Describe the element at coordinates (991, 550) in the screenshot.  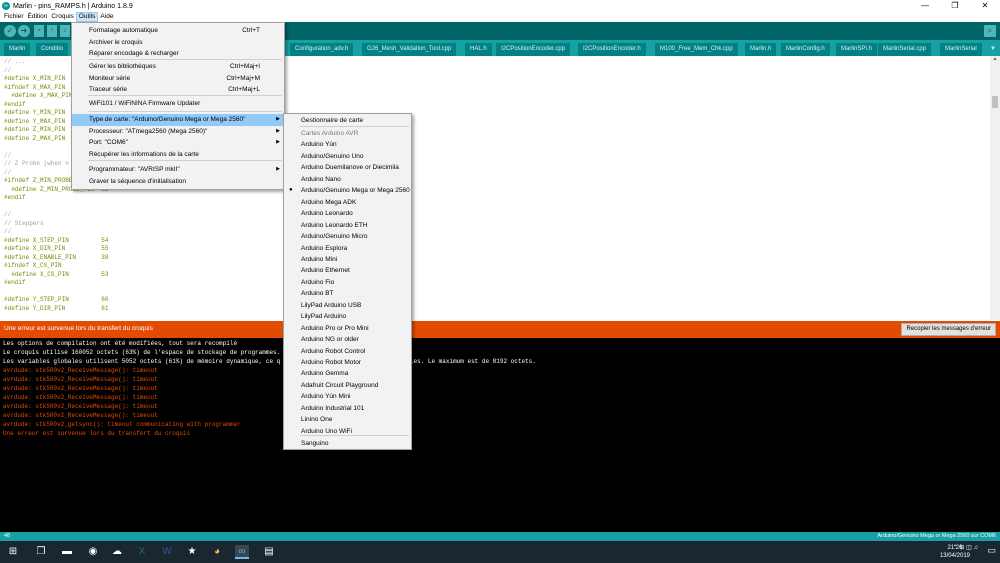
I see `notification-icon: ▭` at that location.